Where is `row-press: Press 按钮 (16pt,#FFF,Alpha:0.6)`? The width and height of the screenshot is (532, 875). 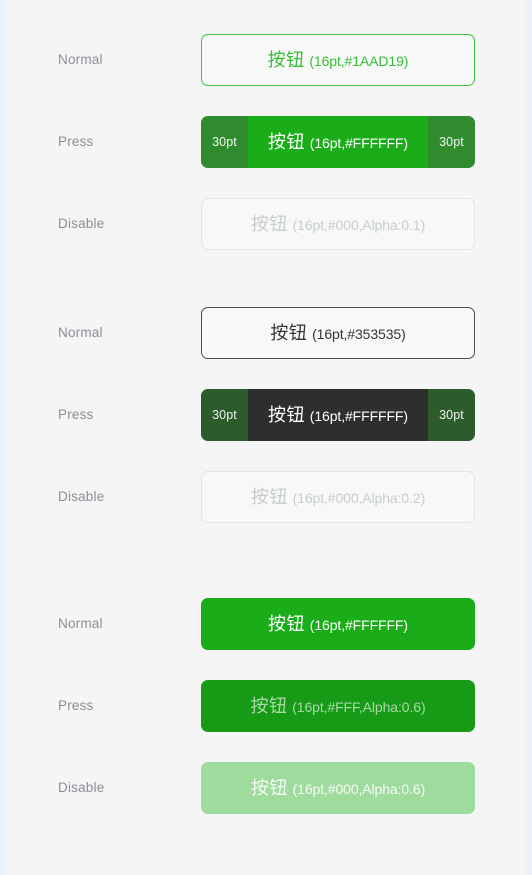 row-press: Press 按钮 (16pt,#FFF,Alpha:0.6) is located at coordinates (266, 706).